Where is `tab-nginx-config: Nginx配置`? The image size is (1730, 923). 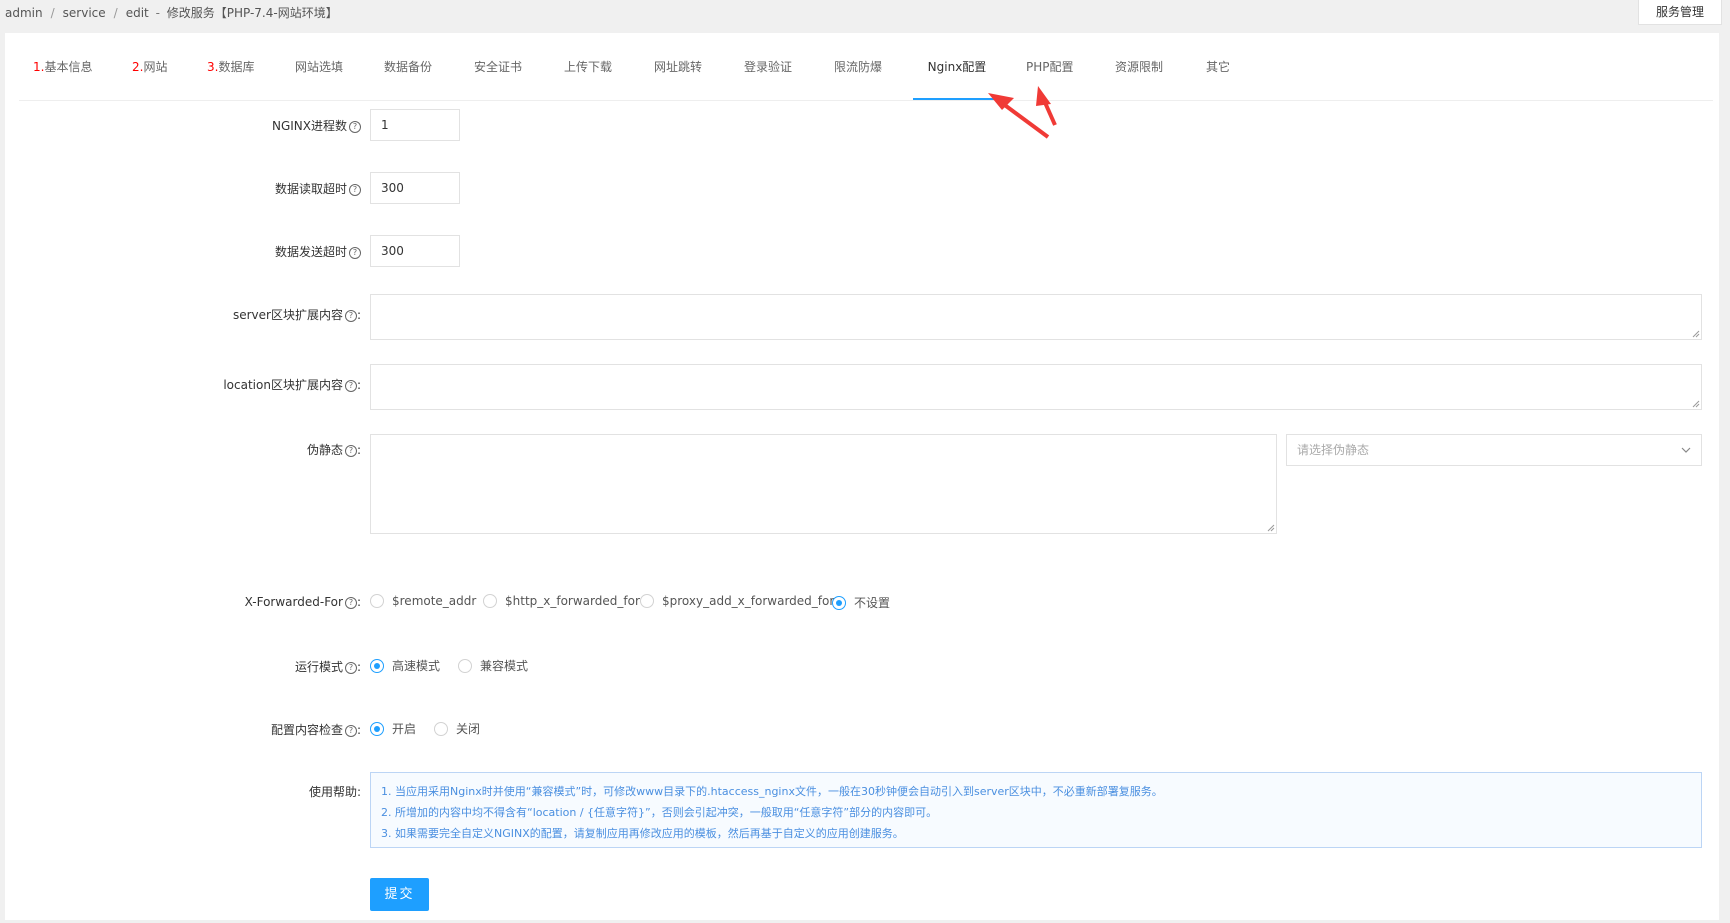 tab-nginx-config: Nginx配置 is located at coordinates (957, 77).